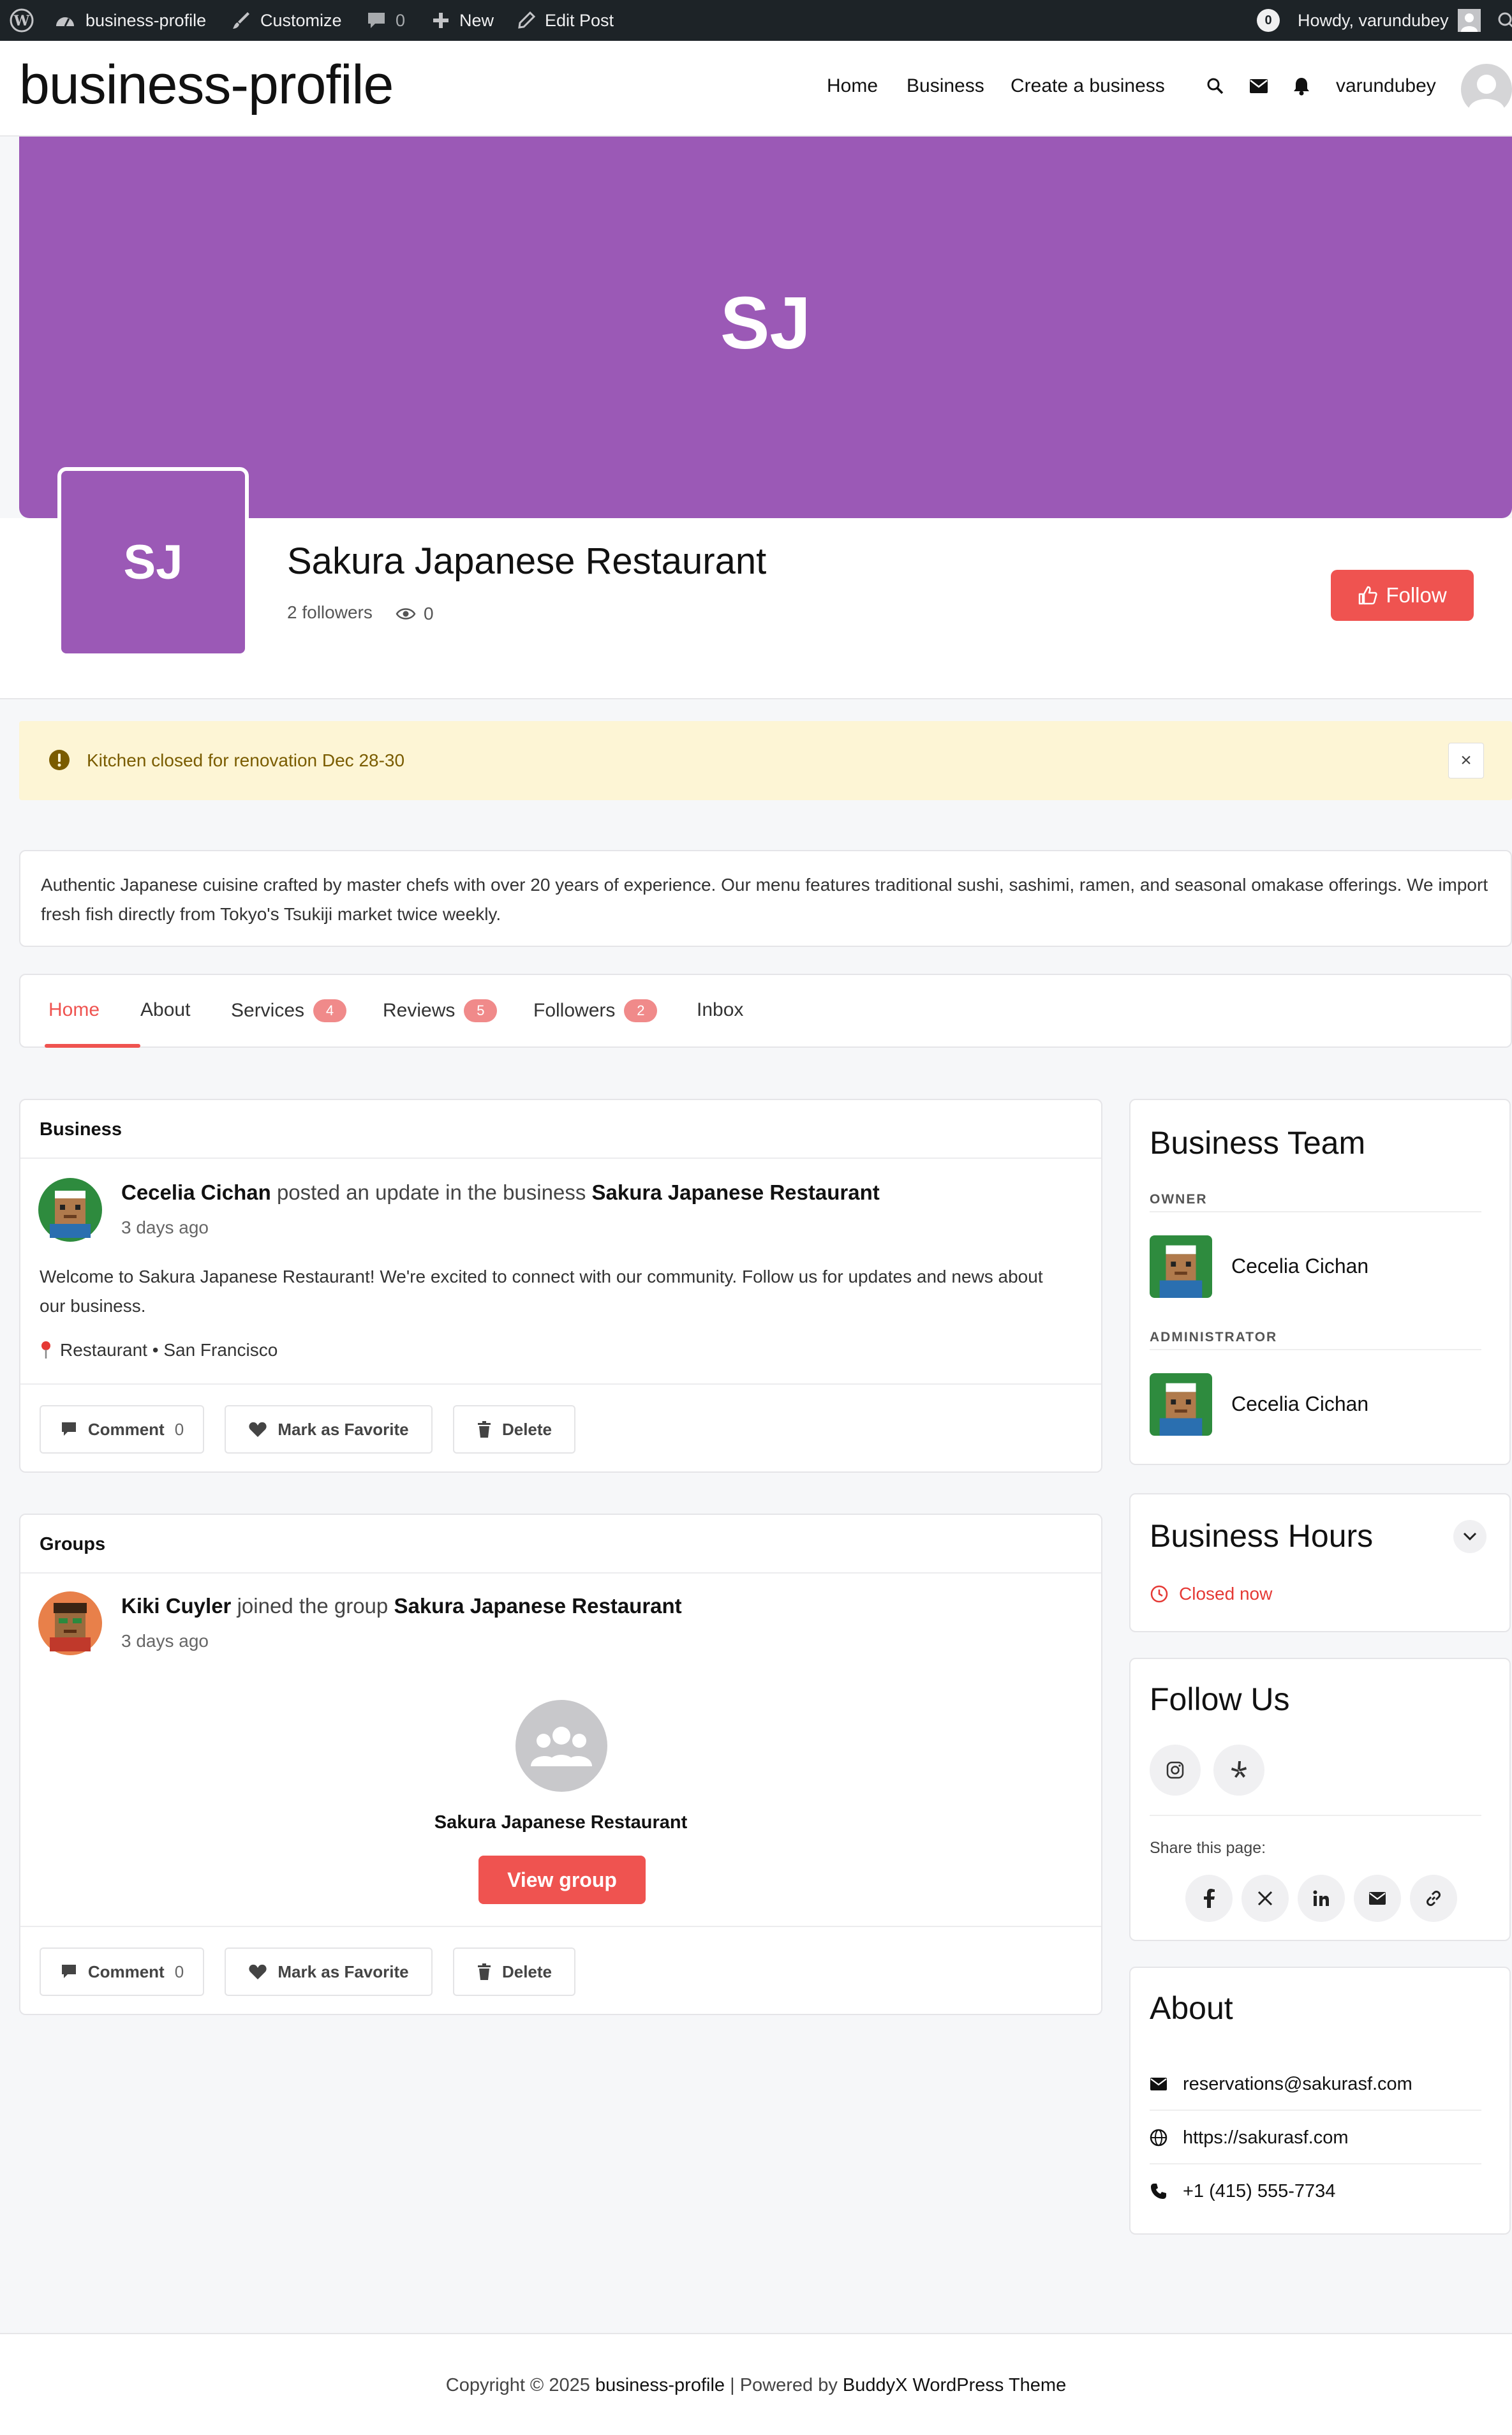  Describe the element at coordinates (595, 1010) in the screenshot. I see `tab-followers: Followers 2` at that location.